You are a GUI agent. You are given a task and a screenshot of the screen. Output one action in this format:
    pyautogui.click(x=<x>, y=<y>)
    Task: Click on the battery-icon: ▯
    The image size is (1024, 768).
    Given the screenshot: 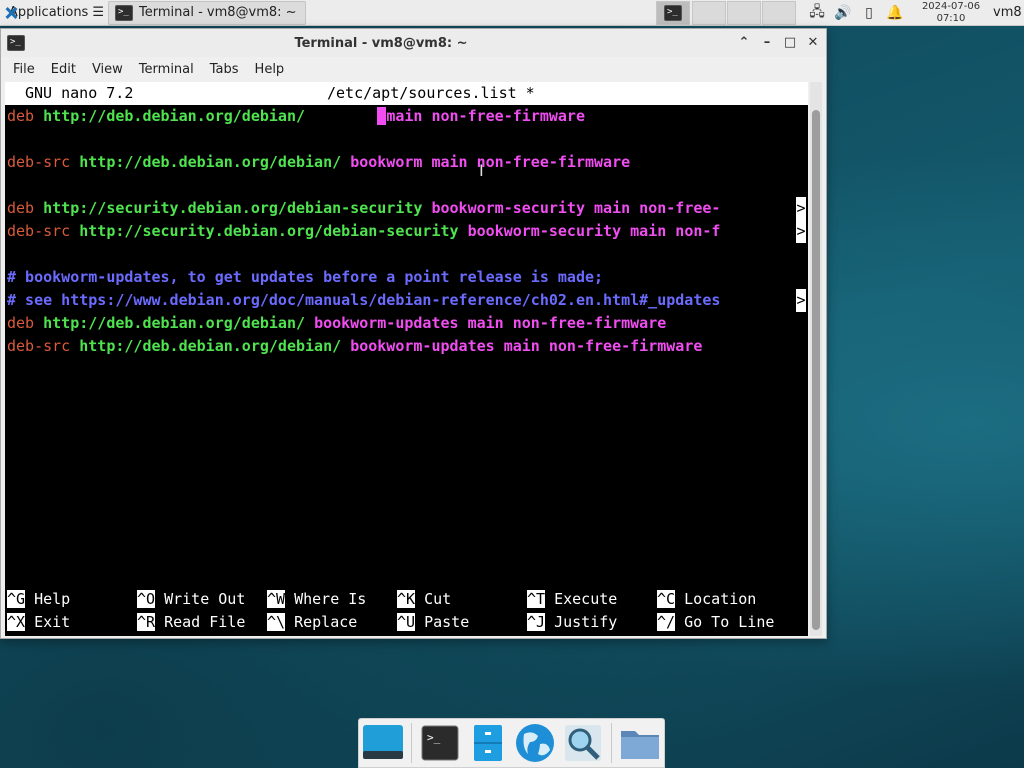 What is the action you would take?
    pyautogui.click(x=869, y=13)
    